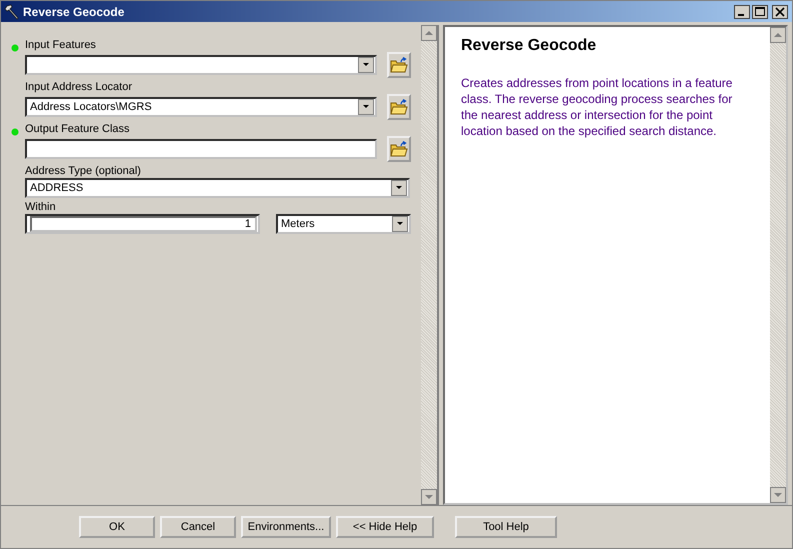  Describe the element at coordinates (201, 149) in the screenshot. I see `input-field` at that location.